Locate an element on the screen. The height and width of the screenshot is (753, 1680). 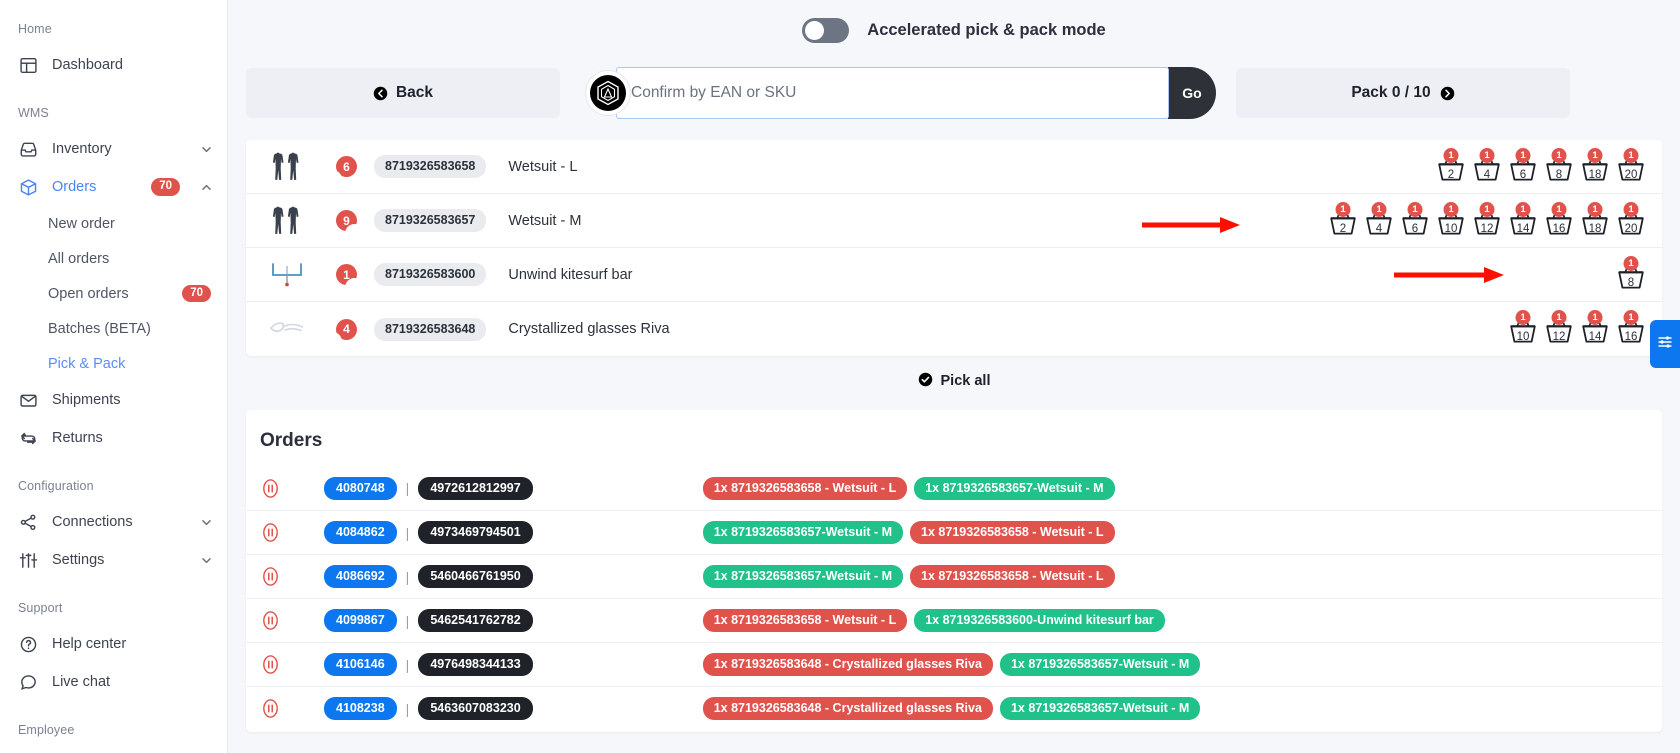
sidebar-subitem-label: All orders is located at coordinates (79, 258).